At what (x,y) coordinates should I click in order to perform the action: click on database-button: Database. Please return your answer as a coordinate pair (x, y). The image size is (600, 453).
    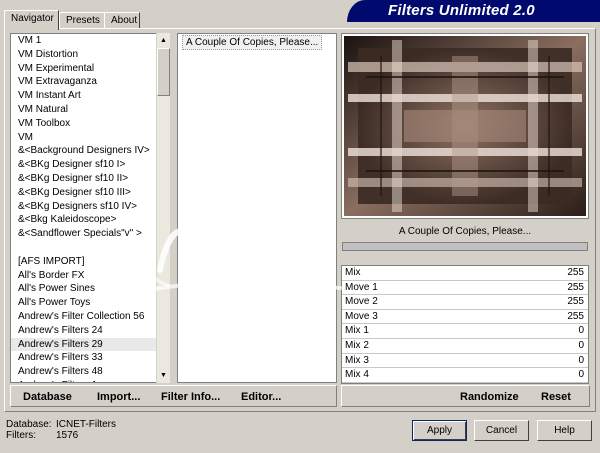
    Looking at the image, I should click on (47, 397).